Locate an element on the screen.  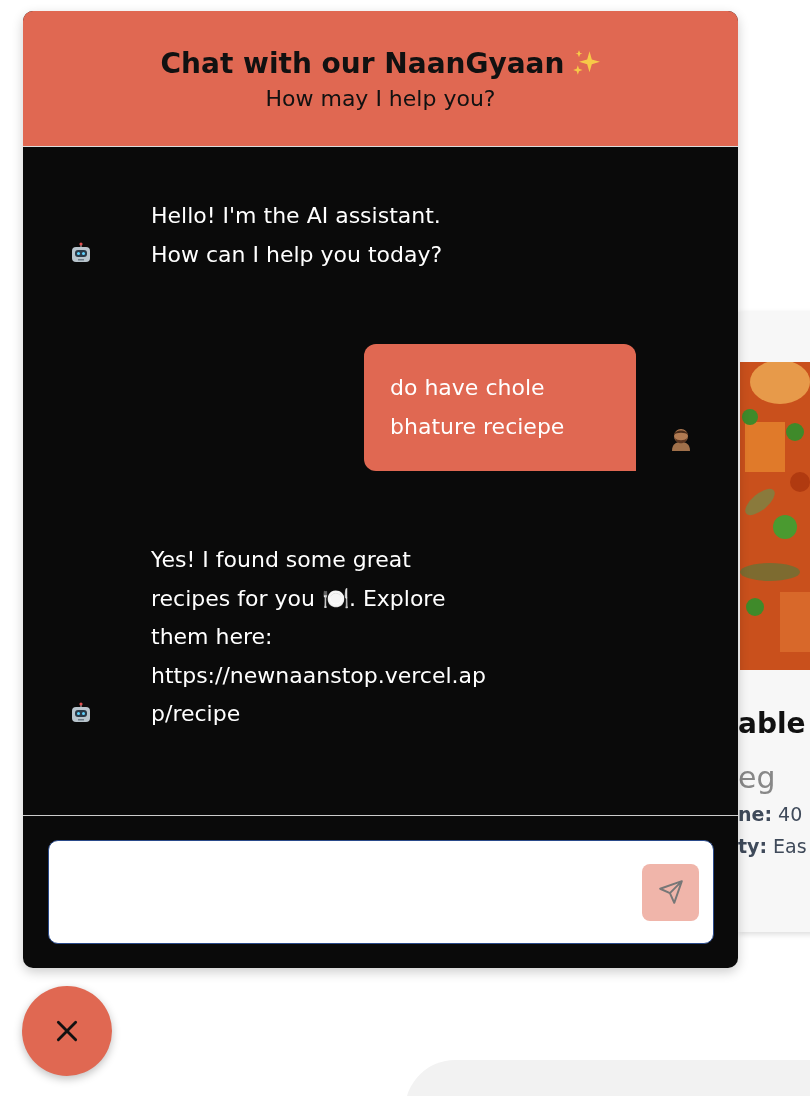
bot-message: Hello! I'm the AI assistant. How can I help you today? is located at coordinates (297, 235).